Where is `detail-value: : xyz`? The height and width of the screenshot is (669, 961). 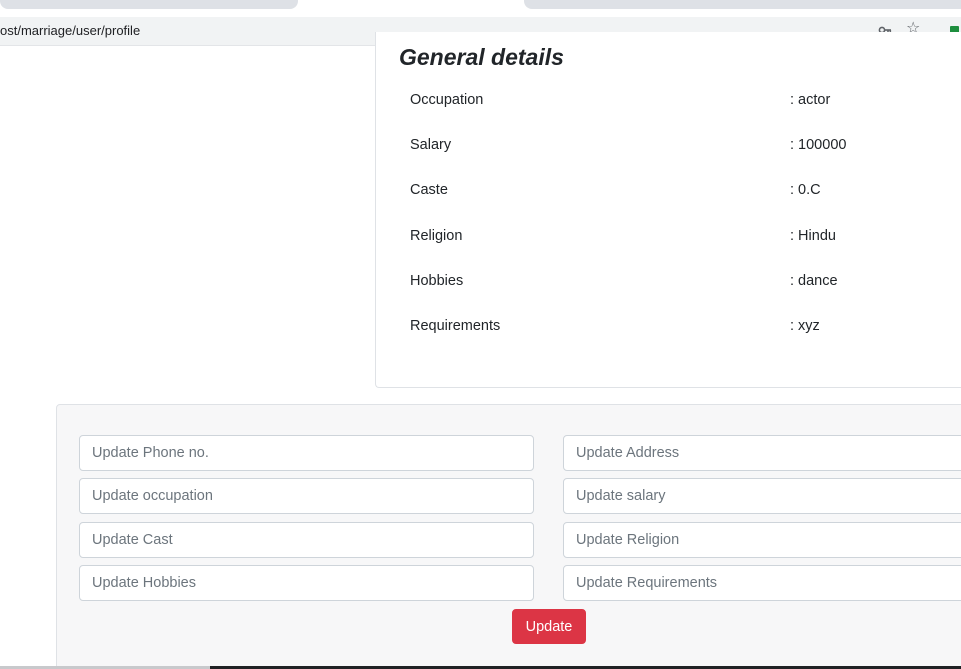 detail-value: : xyz is located at coordinates (805, 326).